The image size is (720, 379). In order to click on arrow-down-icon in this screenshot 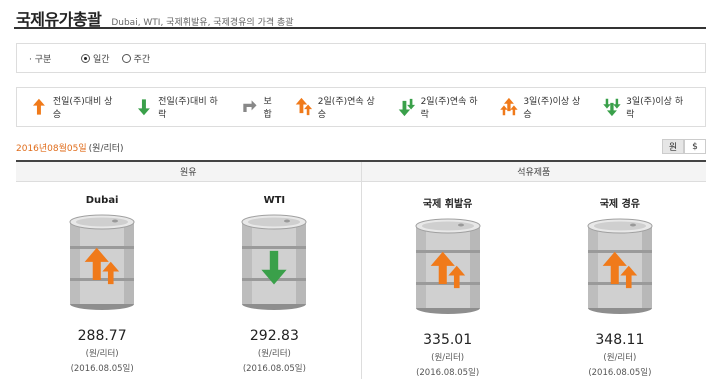, I will do `click(144, 107)`.